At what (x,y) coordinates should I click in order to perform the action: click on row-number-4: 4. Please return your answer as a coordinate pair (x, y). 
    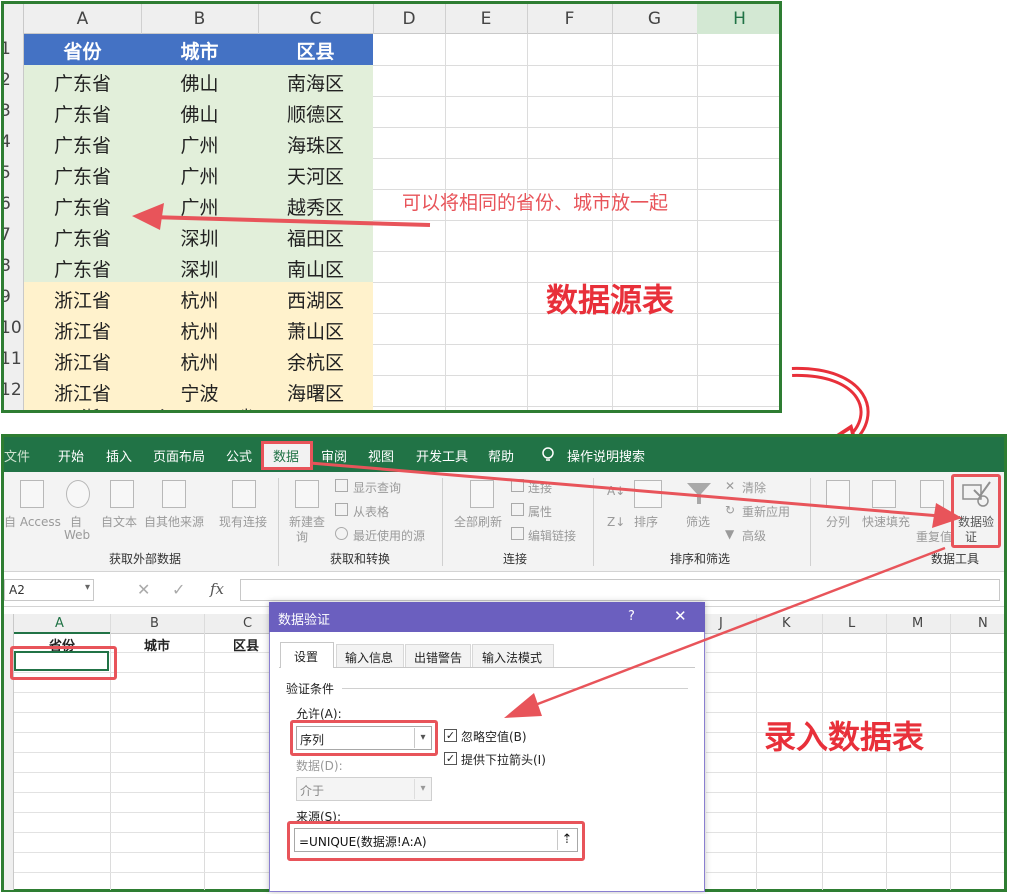
    Looking at the image, I should click on (7, 142).